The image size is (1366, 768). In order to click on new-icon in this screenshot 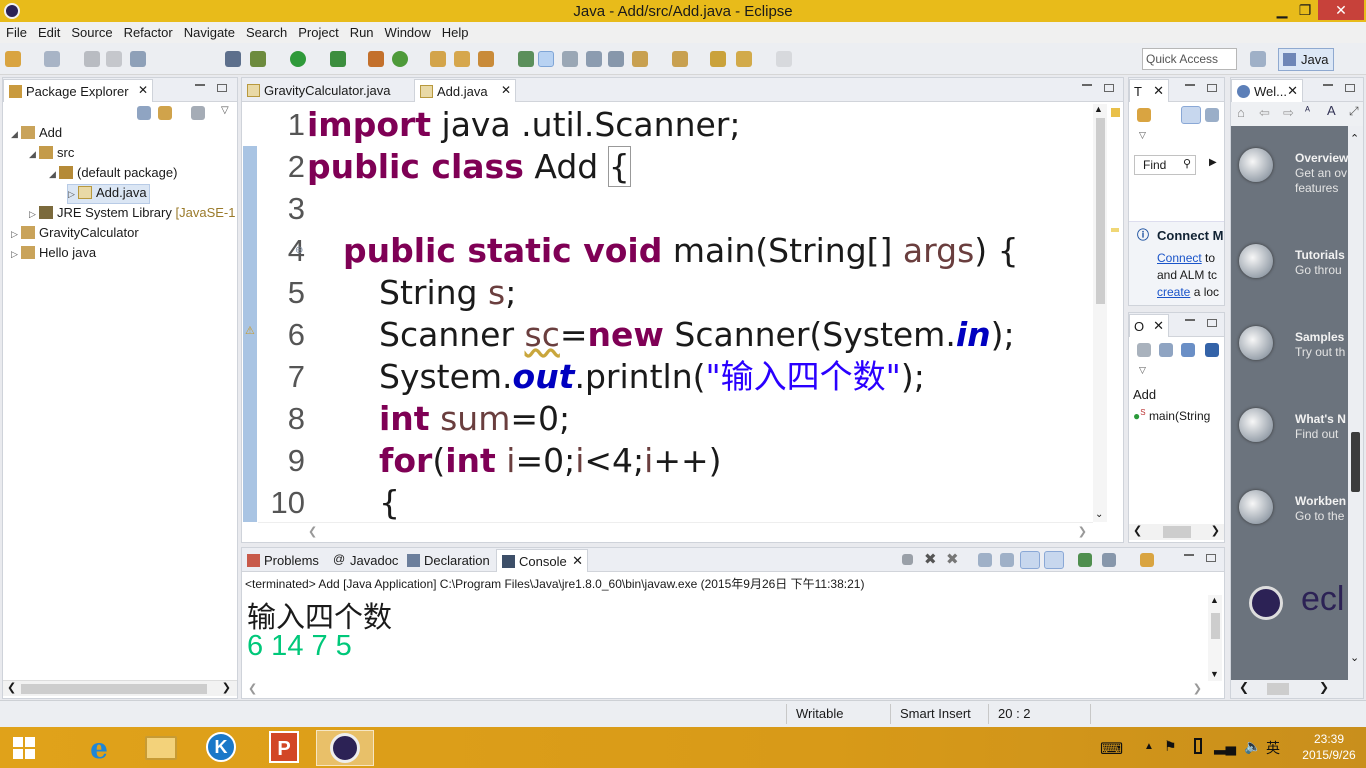, I will do `click(13, 59)`.